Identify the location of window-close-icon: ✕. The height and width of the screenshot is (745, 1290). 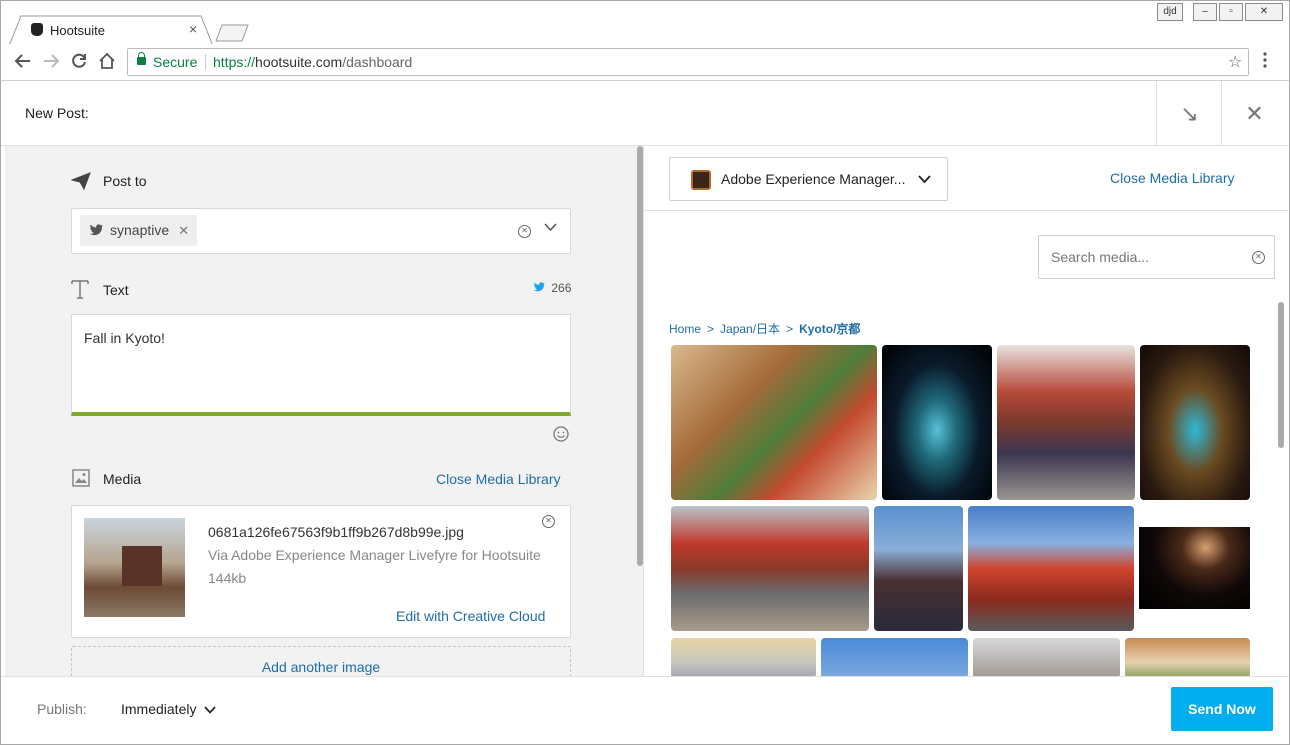
(1264, 12).